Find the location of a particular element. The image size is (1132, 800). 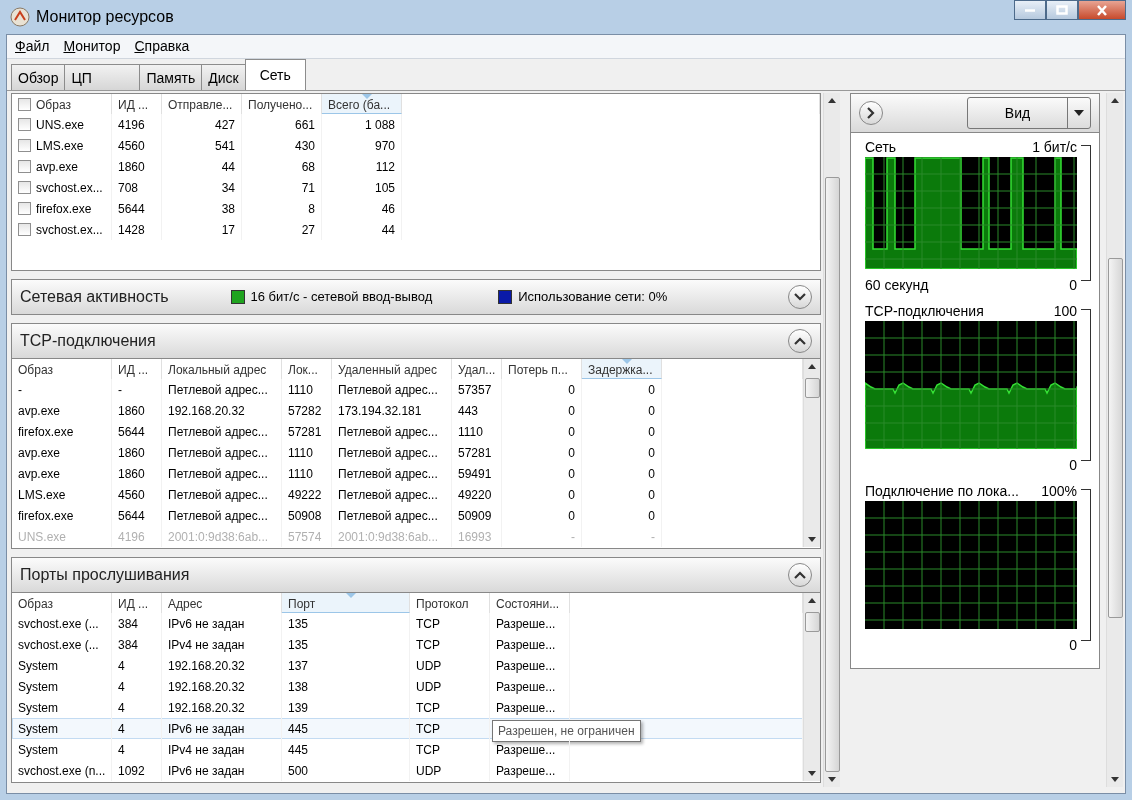

table-cell: 135 is located at coordinates (346, 644).